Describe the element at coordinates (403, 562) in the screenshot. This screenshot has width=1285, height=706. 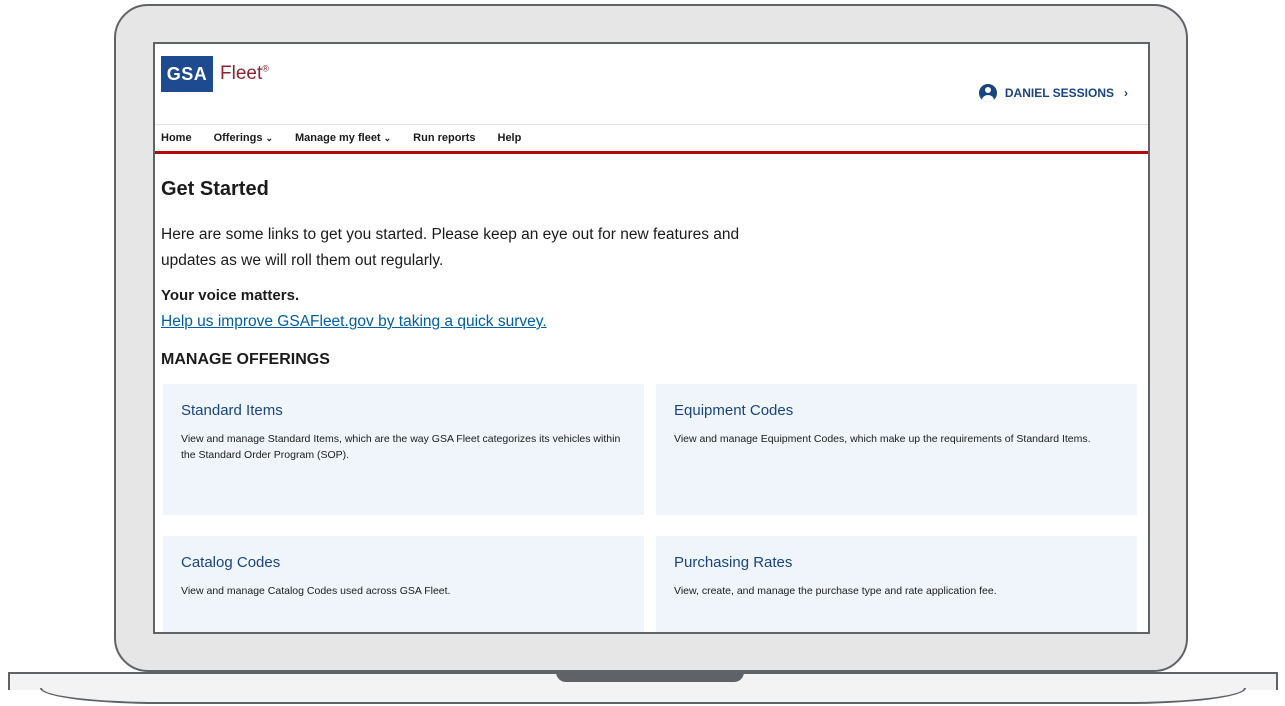
I see `card-title: Catalog Codes` at that location.